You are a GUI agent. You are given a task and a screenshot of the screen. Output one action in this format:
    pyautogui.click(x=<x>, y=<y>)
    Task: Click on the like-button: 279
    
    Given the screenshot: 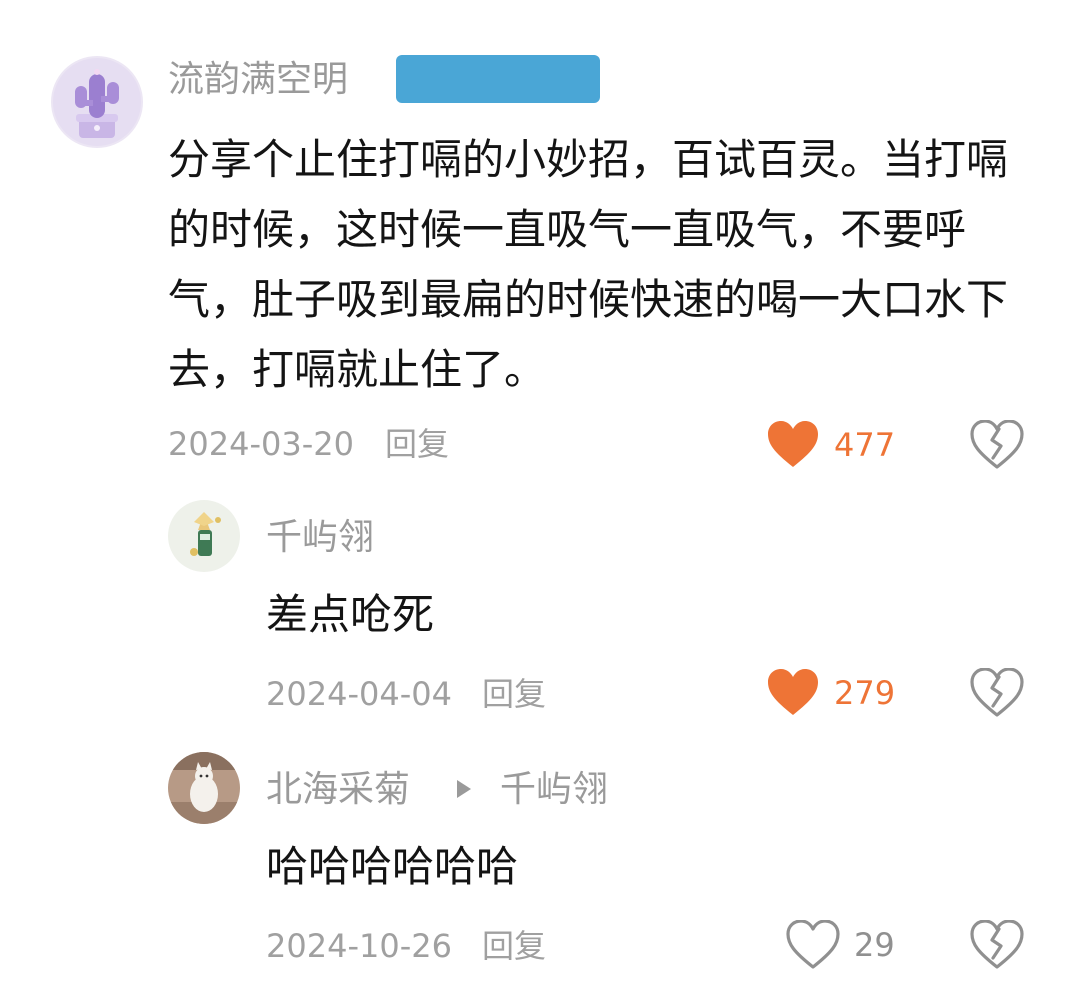 What is the action you would take?
    pyautogui.click(x=831, y=693)
    